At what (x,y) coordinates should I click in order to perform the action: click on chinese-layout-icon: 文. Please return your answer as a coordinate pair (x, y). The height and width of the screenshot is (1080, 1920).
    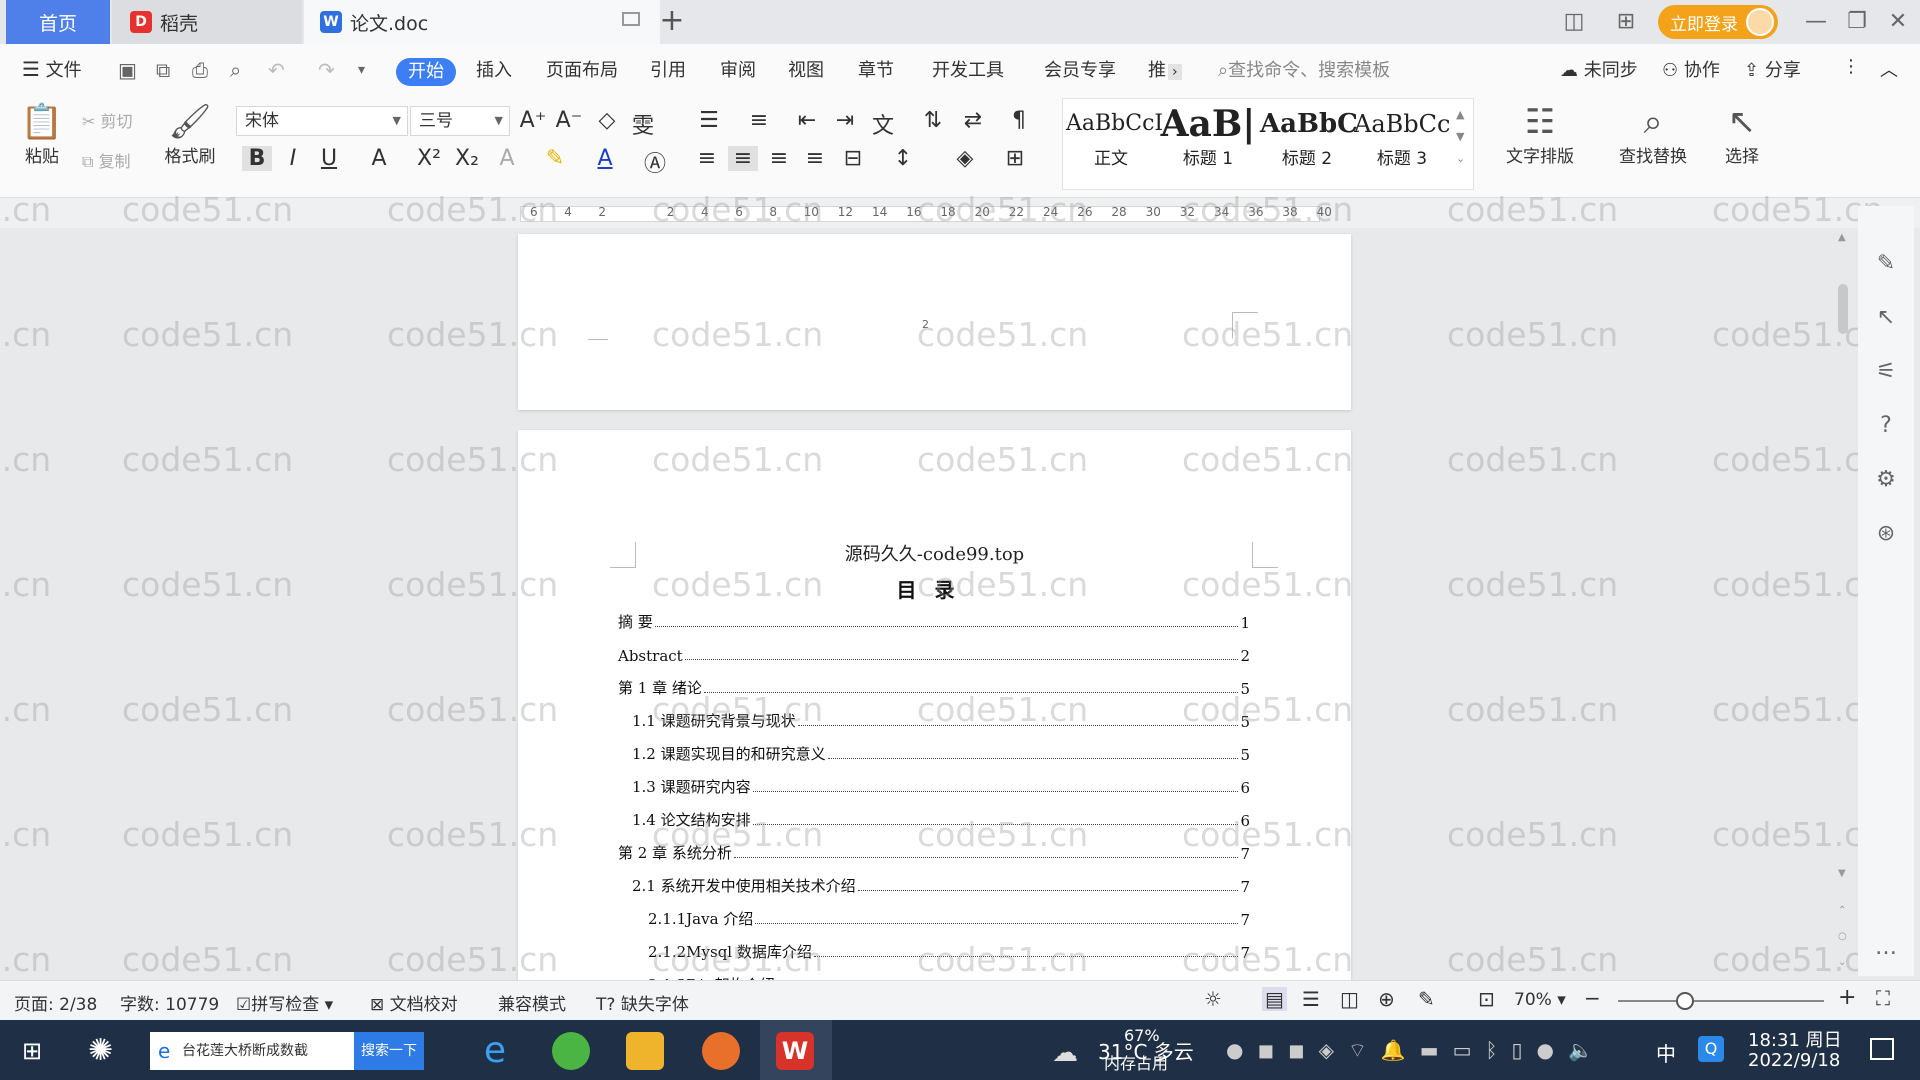
    Looking at the image, I should click on (883, 124).